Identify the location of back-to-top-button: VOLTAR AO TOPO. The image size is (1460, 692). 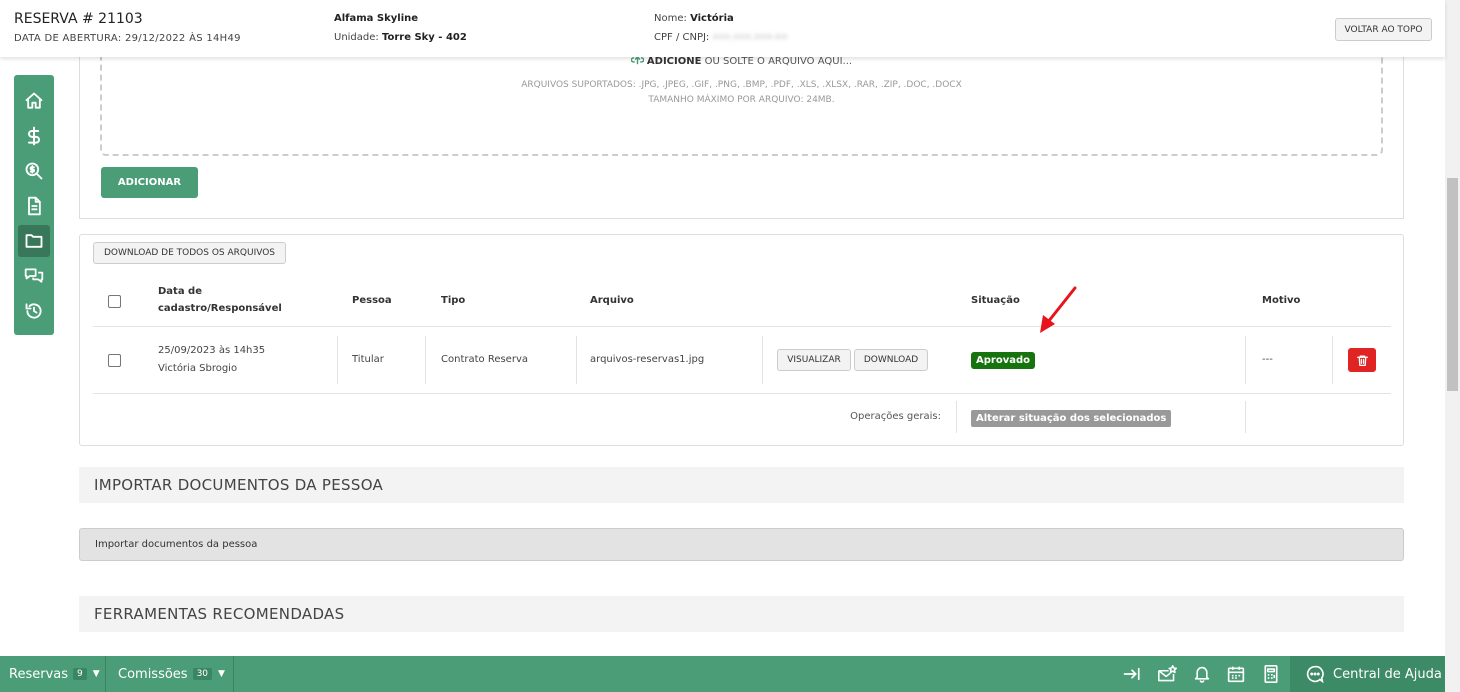
(1383, 29).